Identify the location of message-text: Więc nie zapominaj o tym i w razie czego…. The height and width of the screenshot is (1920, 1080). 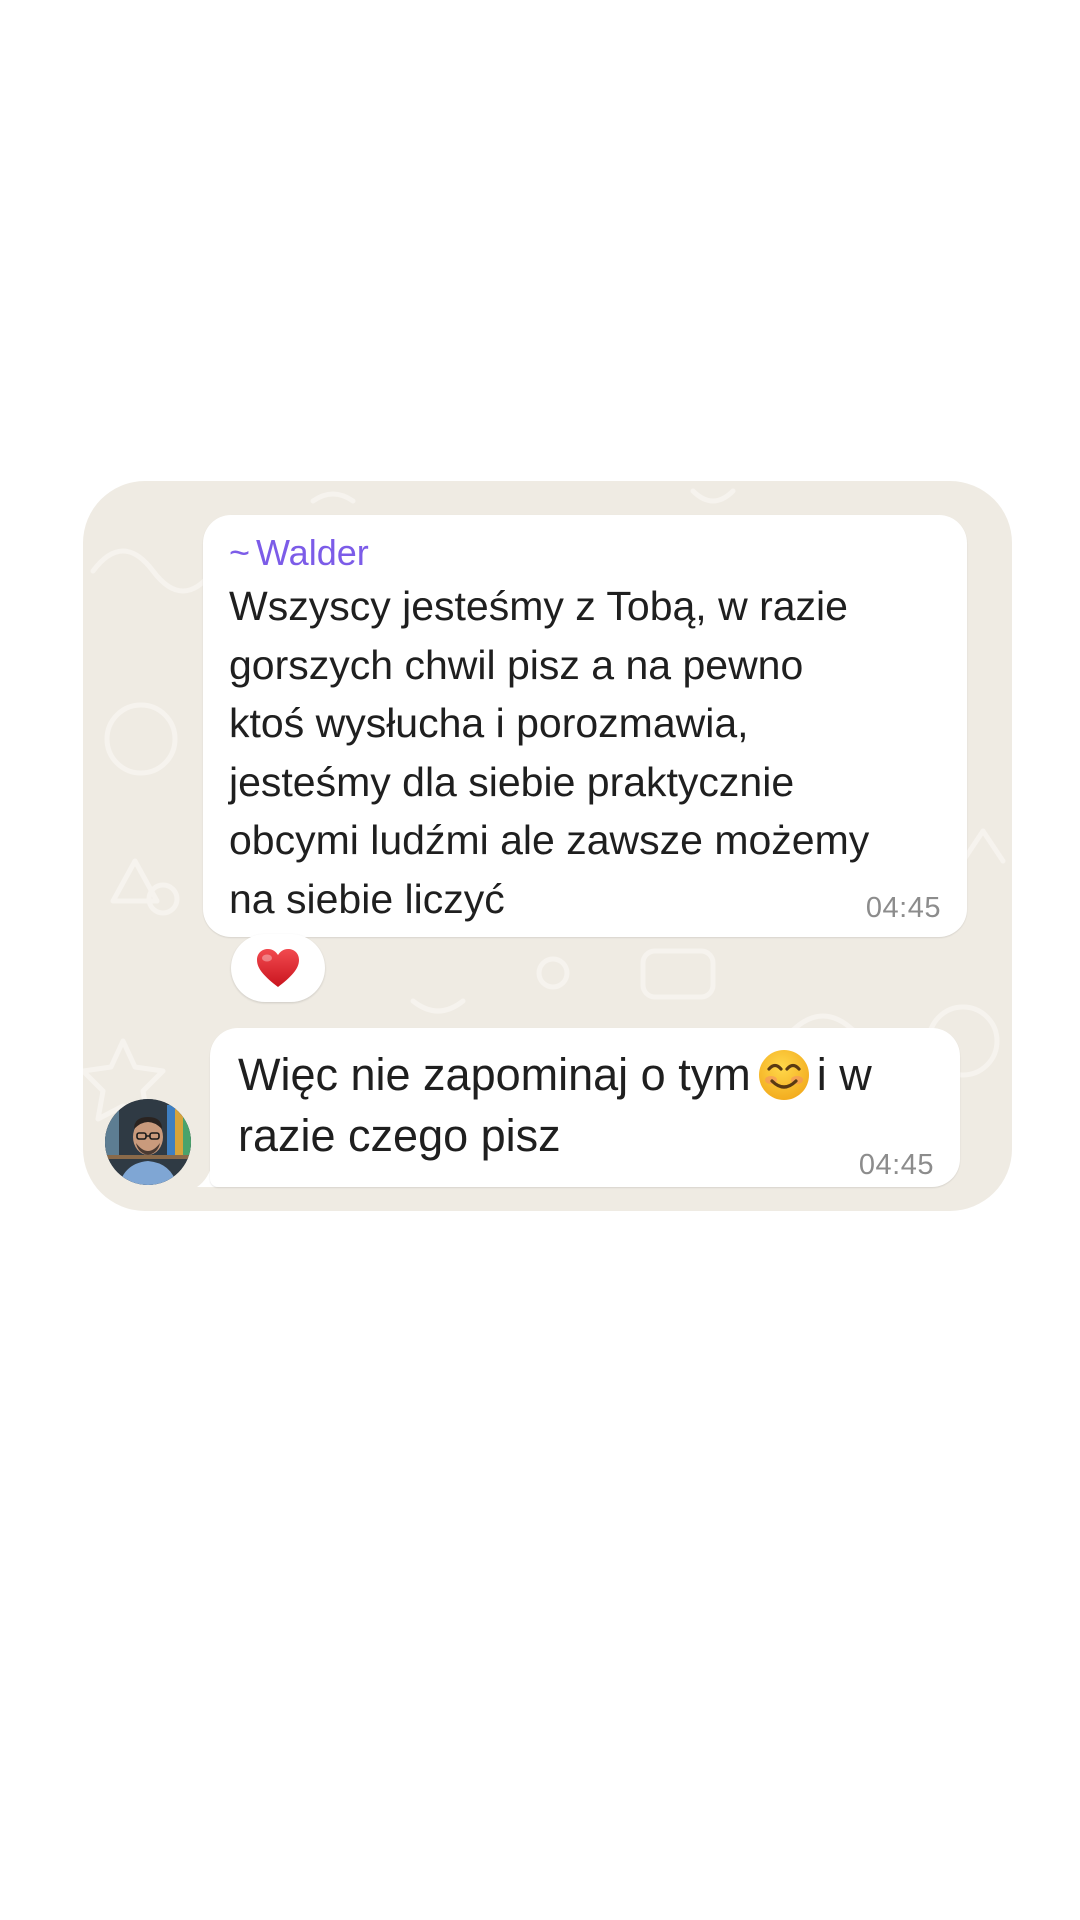
(588, 1105).